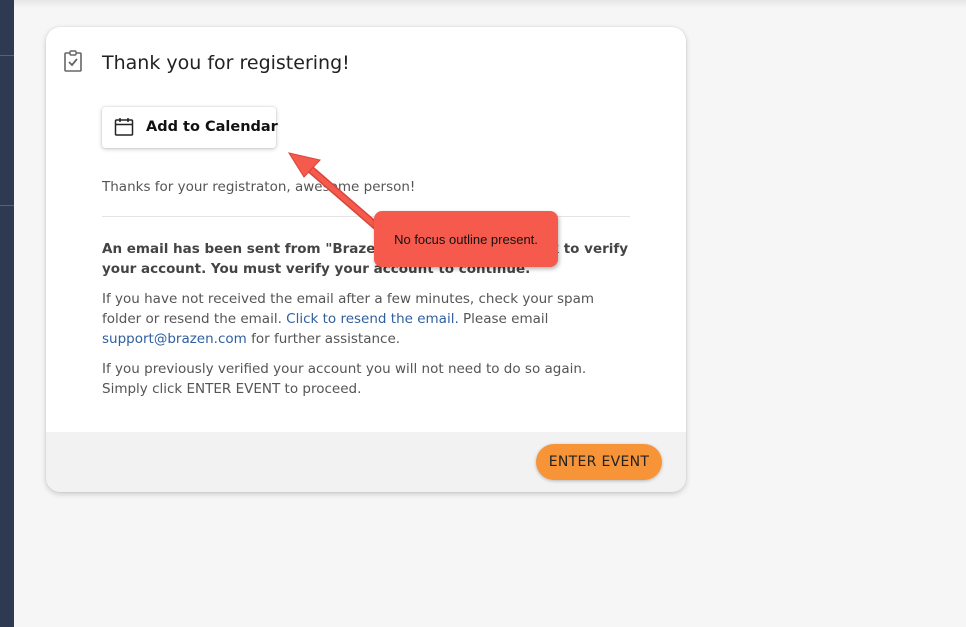 The image size is (966, 627). What do you see at coordinates (372, 319) in the screenshot?
I see `resend-email-link: Click to resend the email.` at bounding box center [372, 319].